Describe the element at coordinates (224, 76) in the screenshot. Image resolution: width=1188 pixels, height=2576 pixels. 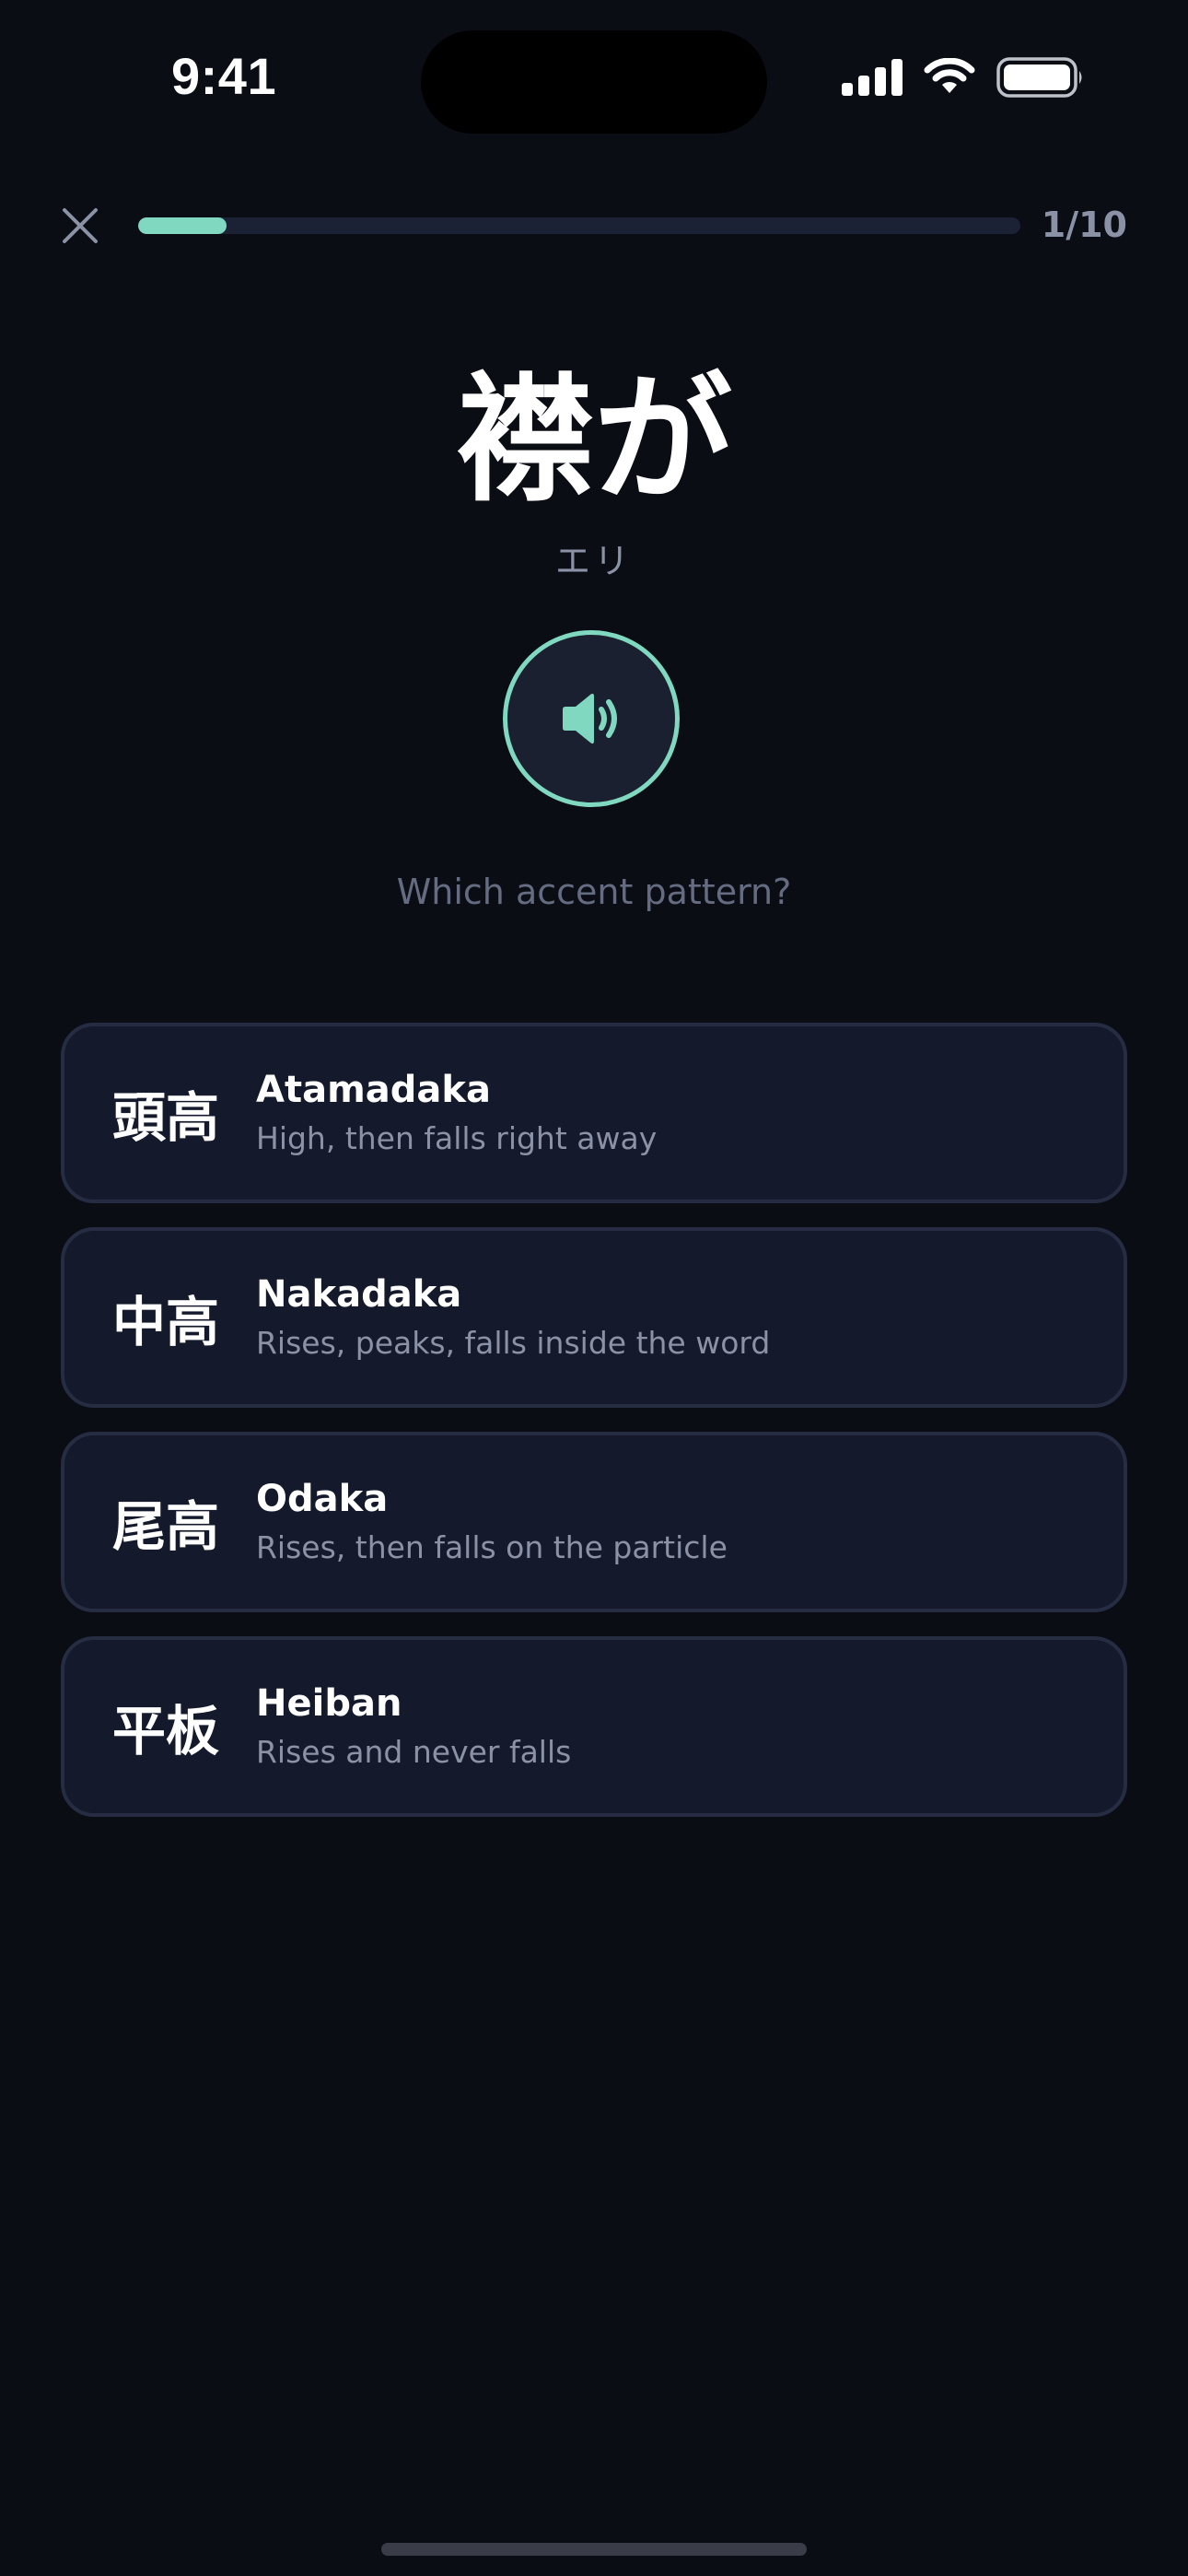
I see `status-time: 9:41` at that location.